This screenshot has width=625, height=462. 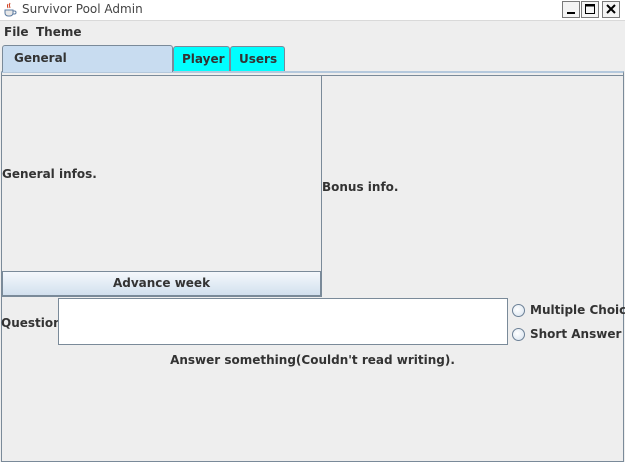 I want to click on minimize-button, so click(x=571, y=9).